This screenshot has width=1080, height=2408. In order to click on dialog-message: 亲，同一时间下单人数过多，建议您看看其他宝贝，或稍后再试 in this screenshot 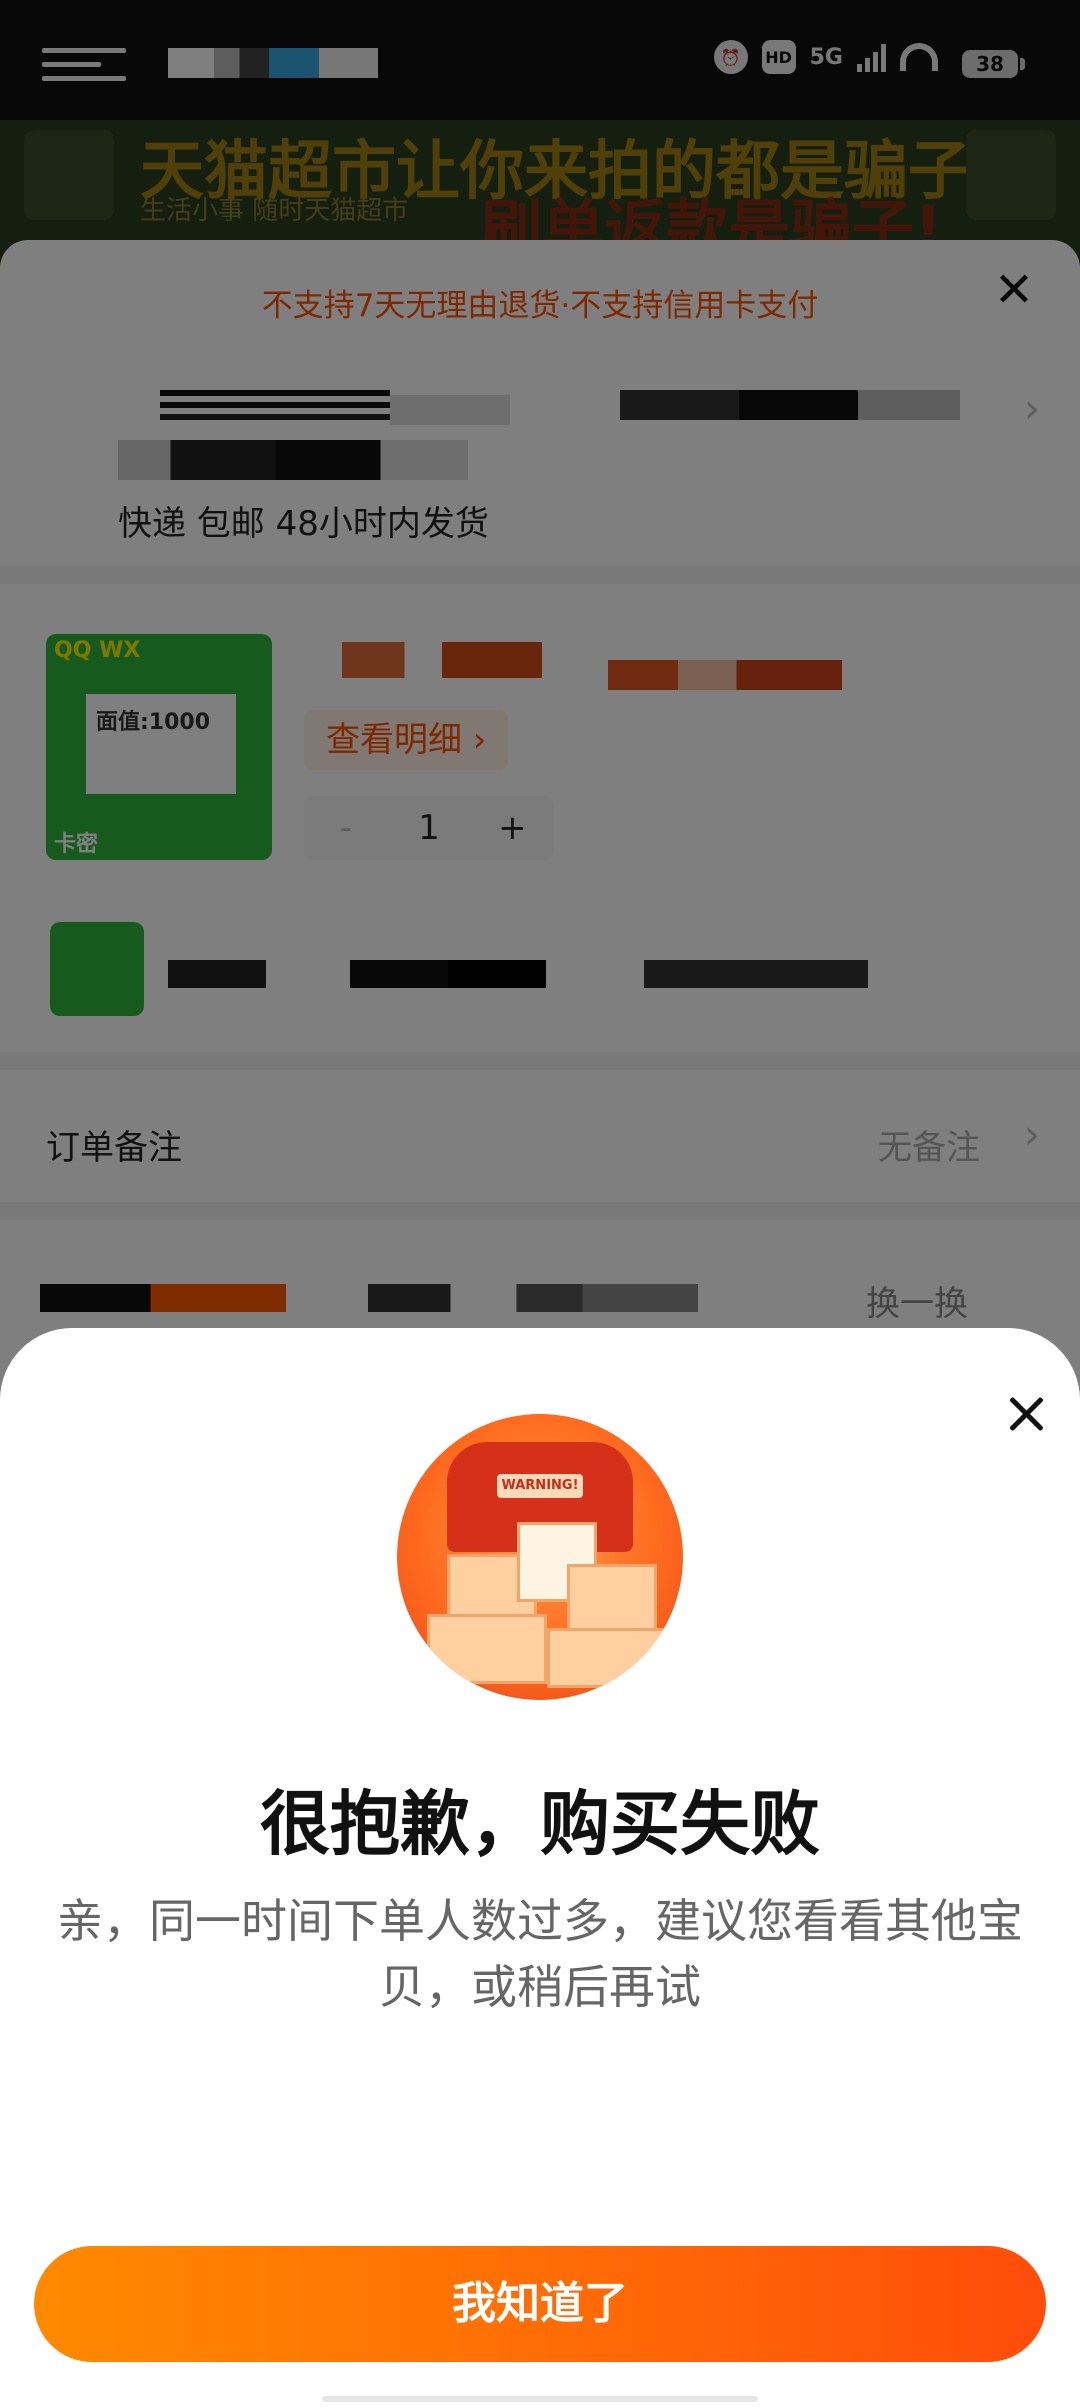, I will do `click(540, 1954)`.